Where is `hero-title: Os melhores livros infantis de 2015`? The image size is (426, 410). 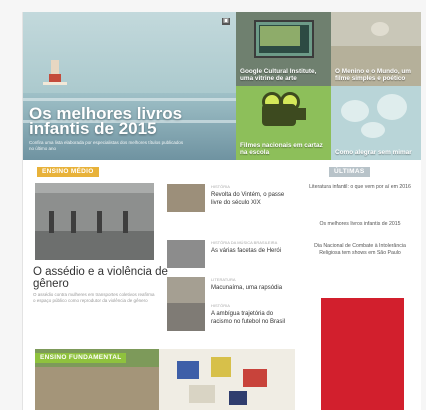 hero-title: Os melhores livros infantis de 2015 is located at coordinates (129, 121).